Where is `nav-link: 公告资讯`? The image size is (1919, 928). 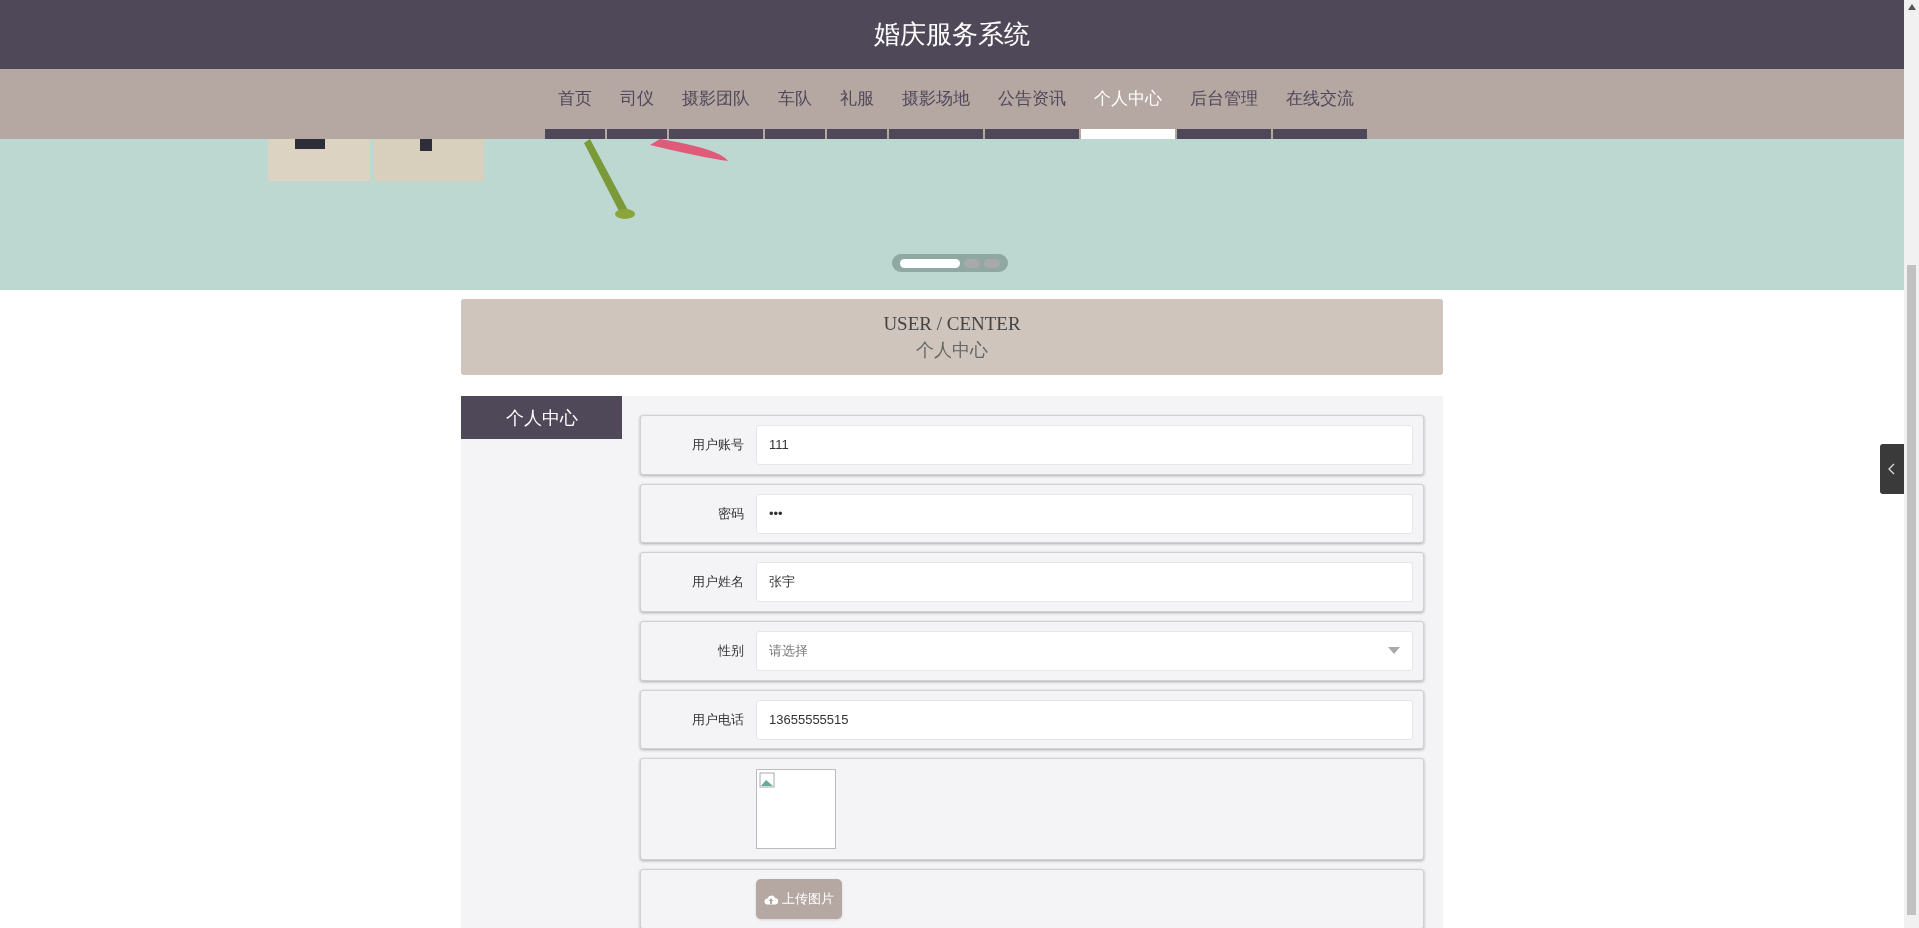
nav-link: 公告资讯 is located at coordinates (1032, 99).